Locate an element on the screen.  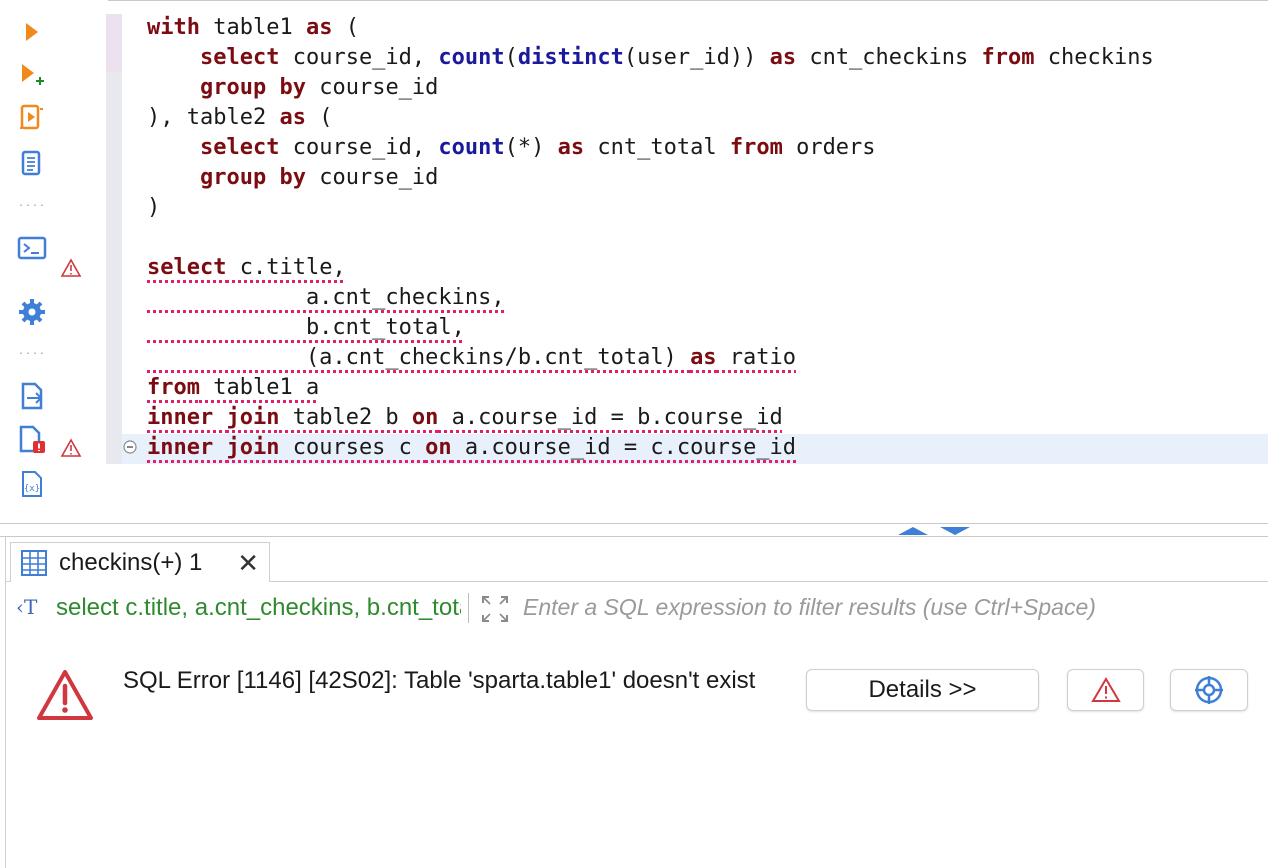
fold-collapse-icon is located at coordinates (130, 447).